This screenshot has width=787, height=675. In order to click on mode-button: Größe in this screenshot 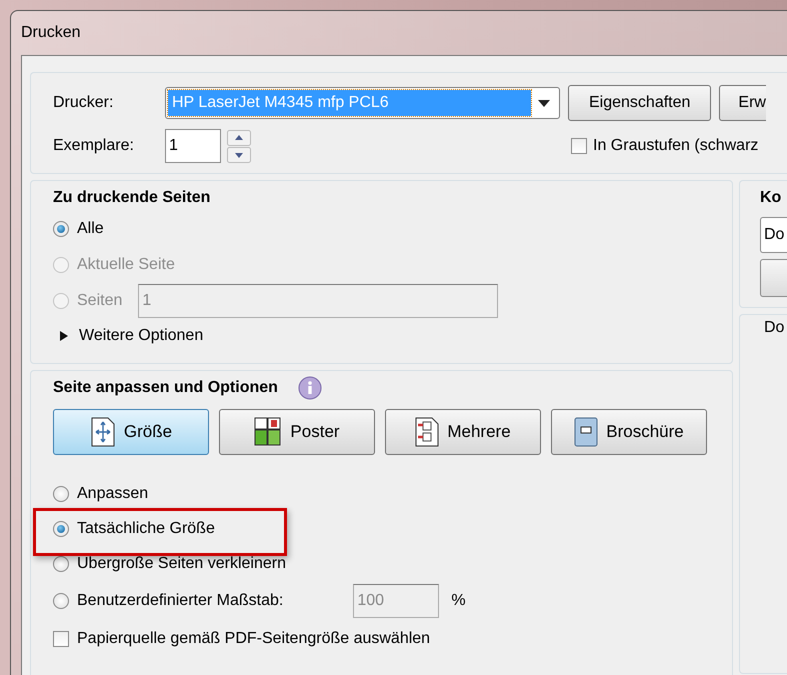, I will do `click(131, 432)`.